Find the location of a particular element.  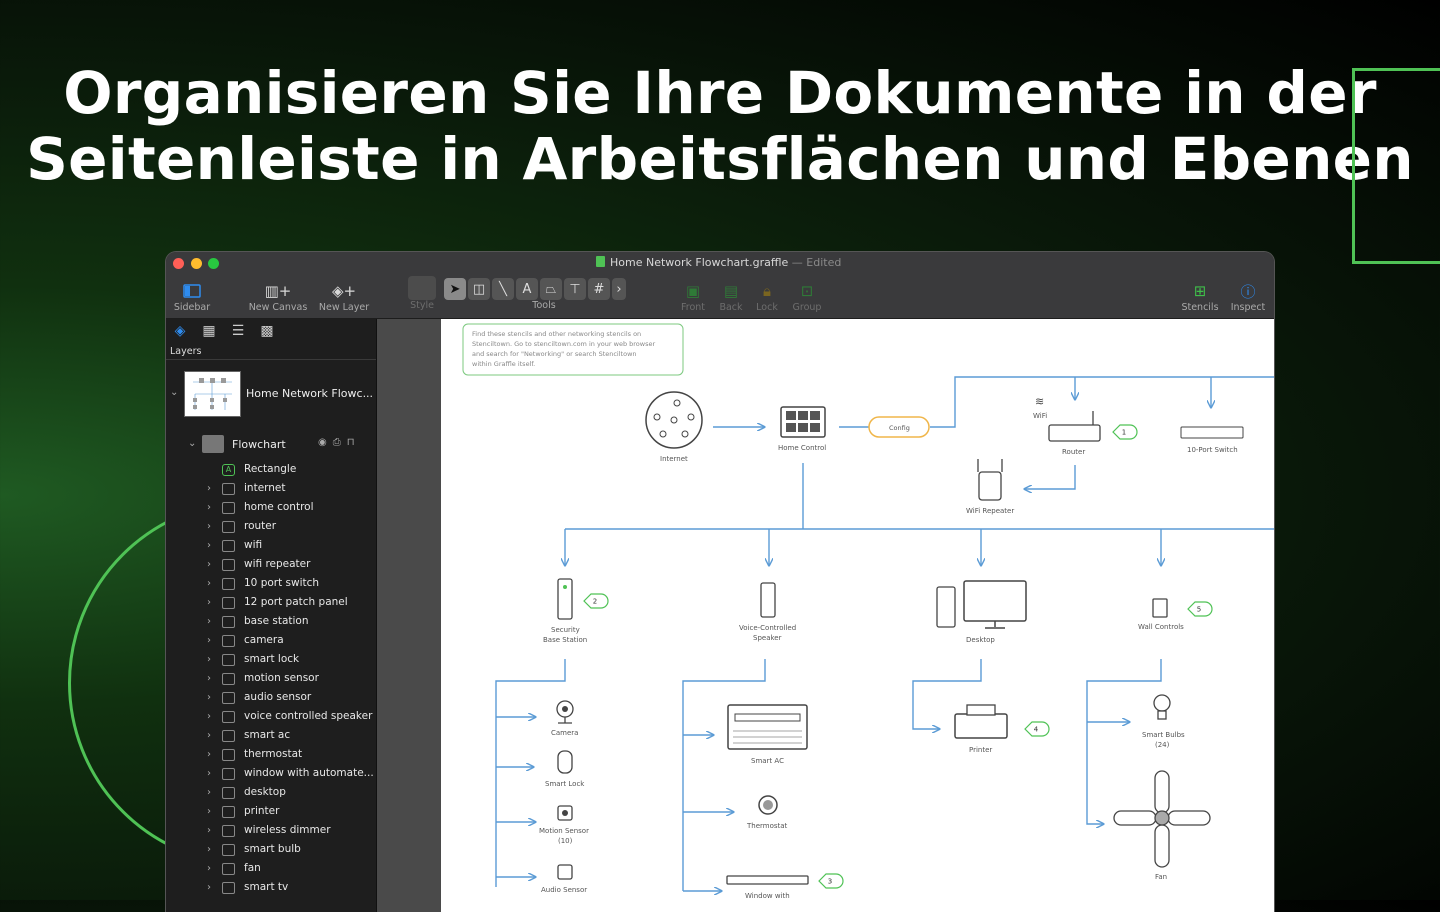

desktop-tower-icon is located at coordinates (946, 607).